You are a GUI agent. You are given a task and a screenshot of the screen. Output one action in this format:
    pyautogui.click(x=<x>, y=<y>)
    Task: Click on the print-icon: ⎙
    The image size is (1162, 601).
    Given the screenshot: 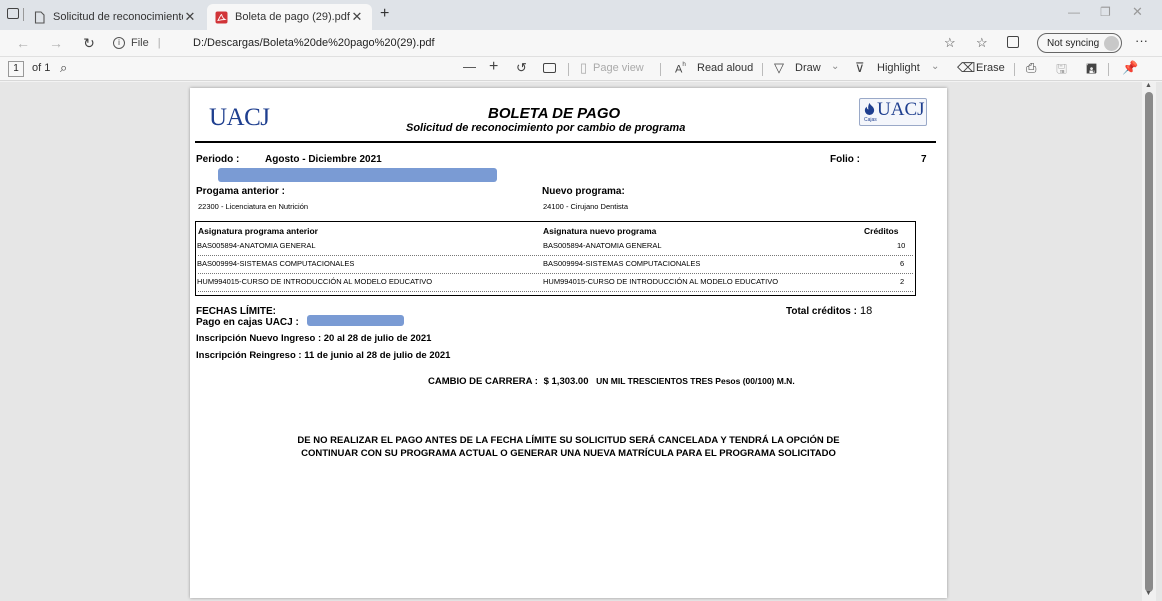 What is the action you would take?
    pyautogui.click(x=1031, y=68)
    